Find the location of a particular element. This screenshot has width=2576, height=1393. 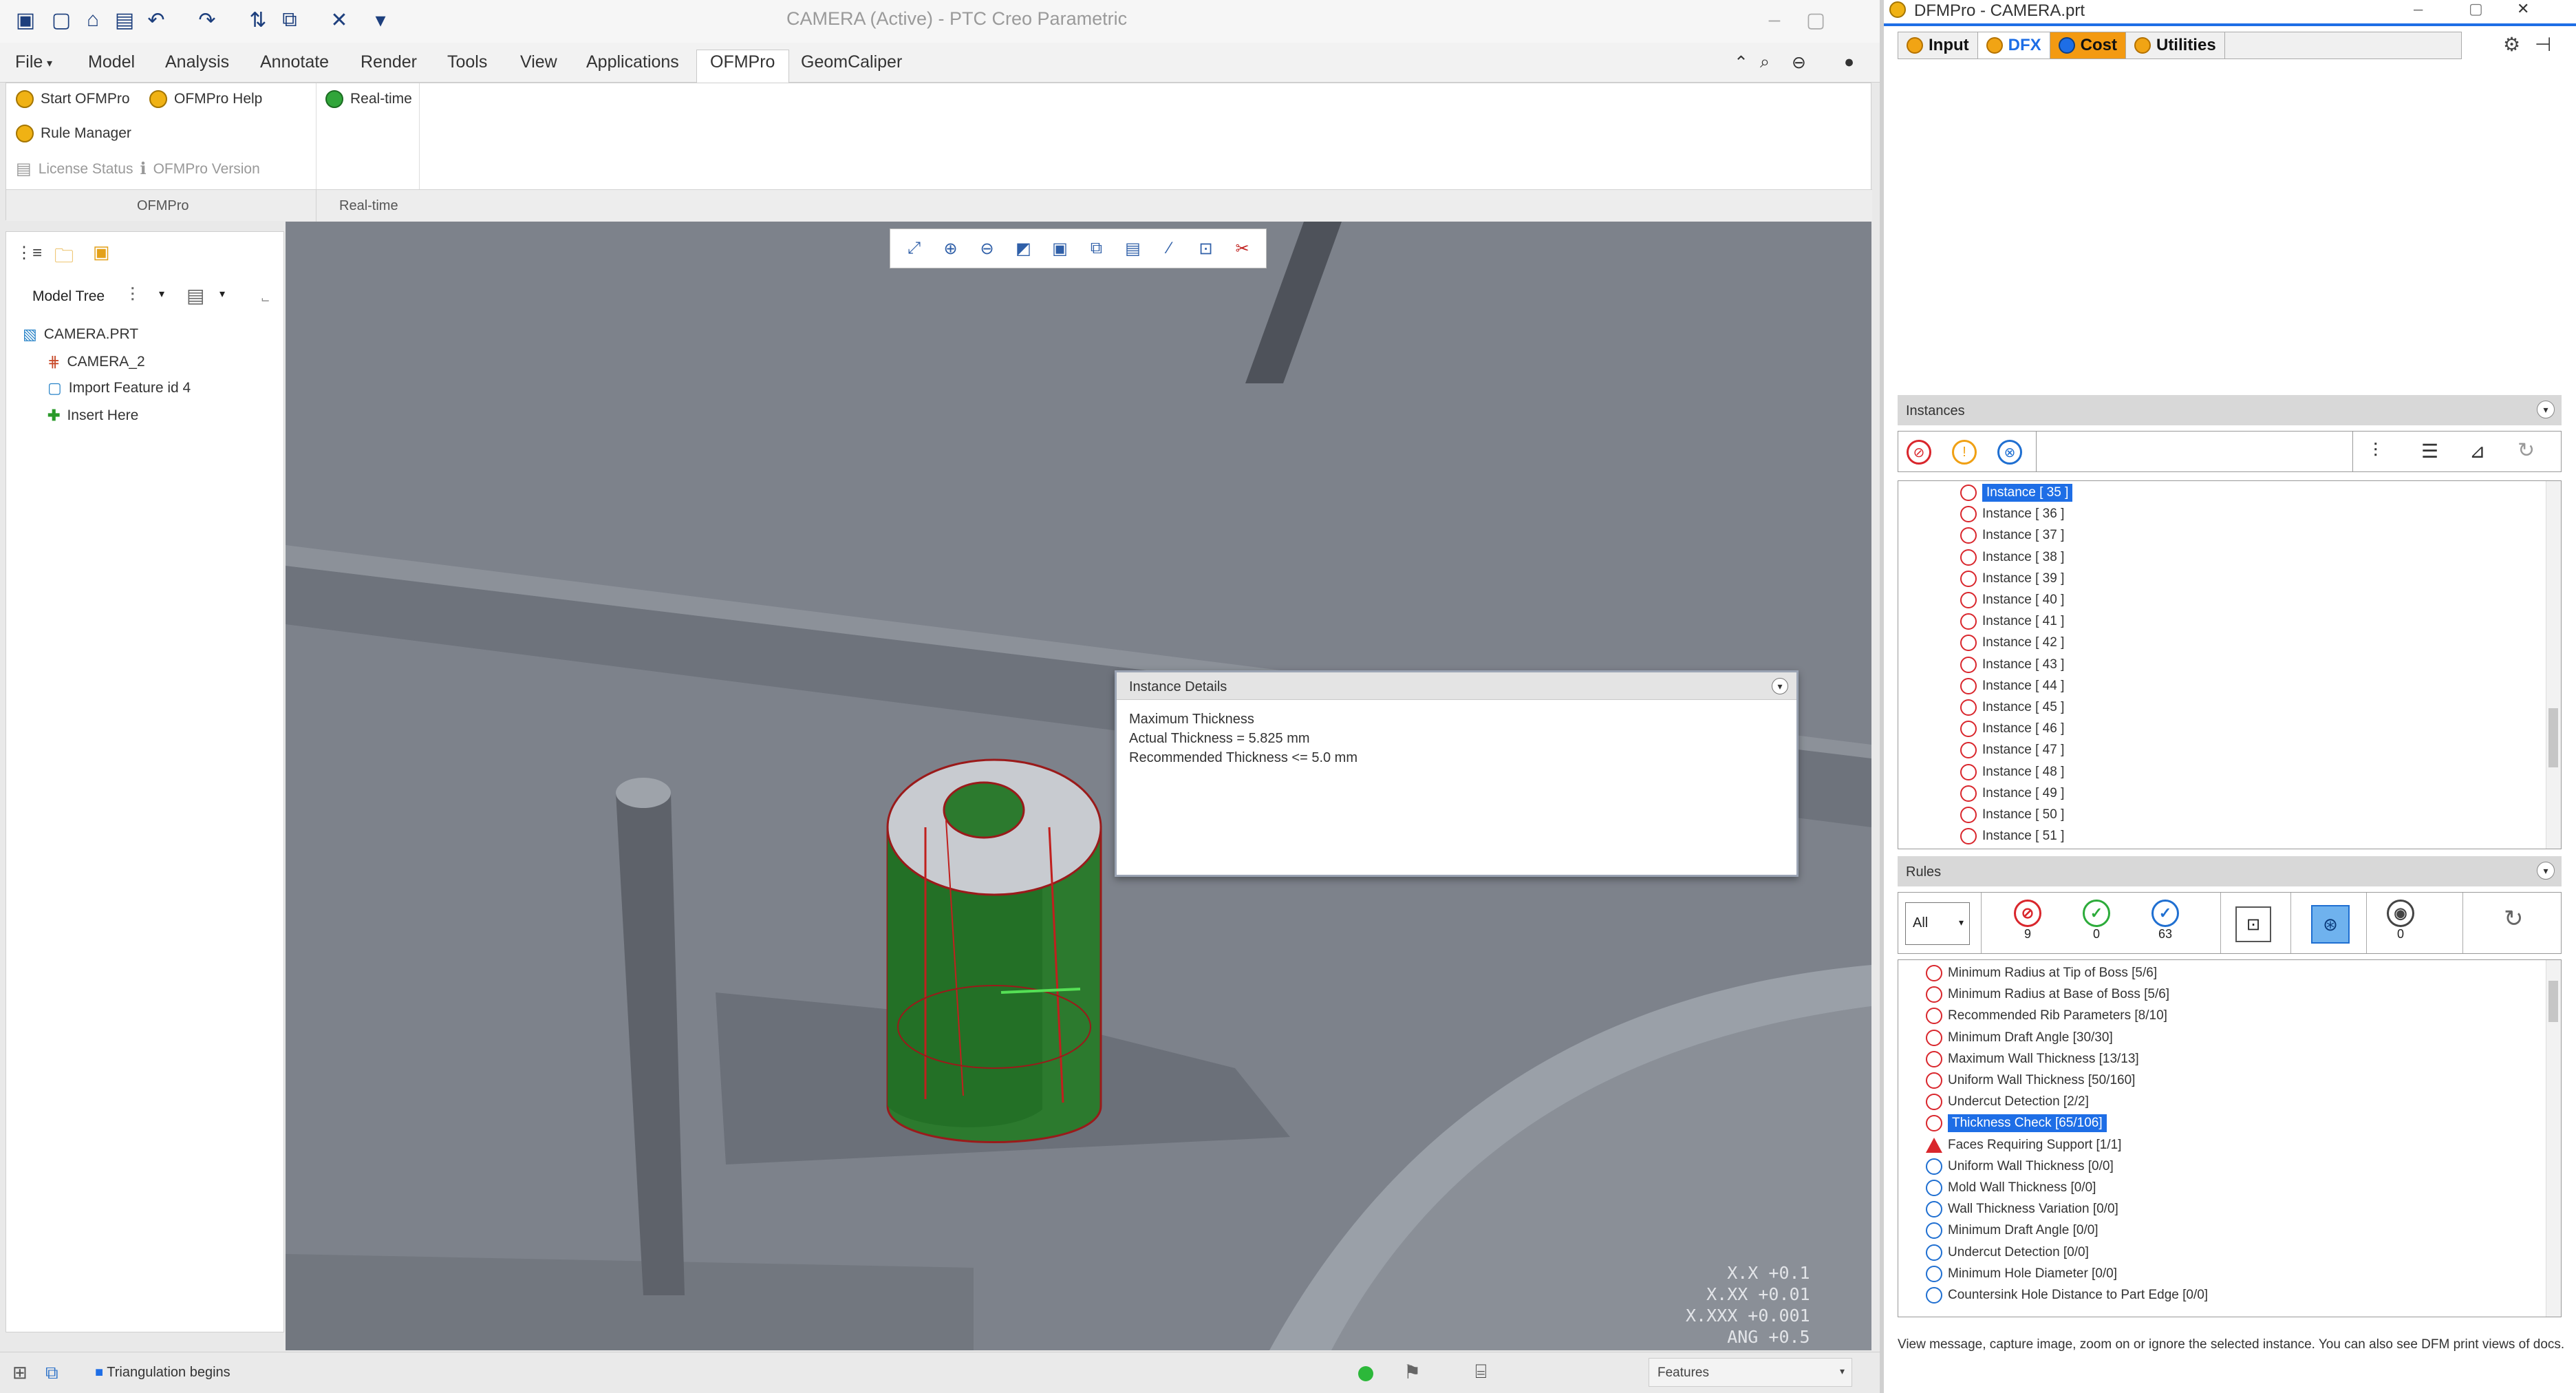

maximize-icon: ▢ is located at coordinates (1816, 20).